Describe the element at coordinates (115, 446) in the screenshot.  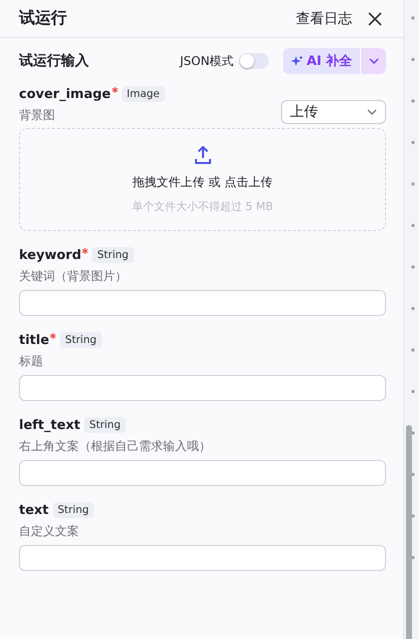
I see `field-description: 右上角文案（根据自己需求输入哦）` at that location.